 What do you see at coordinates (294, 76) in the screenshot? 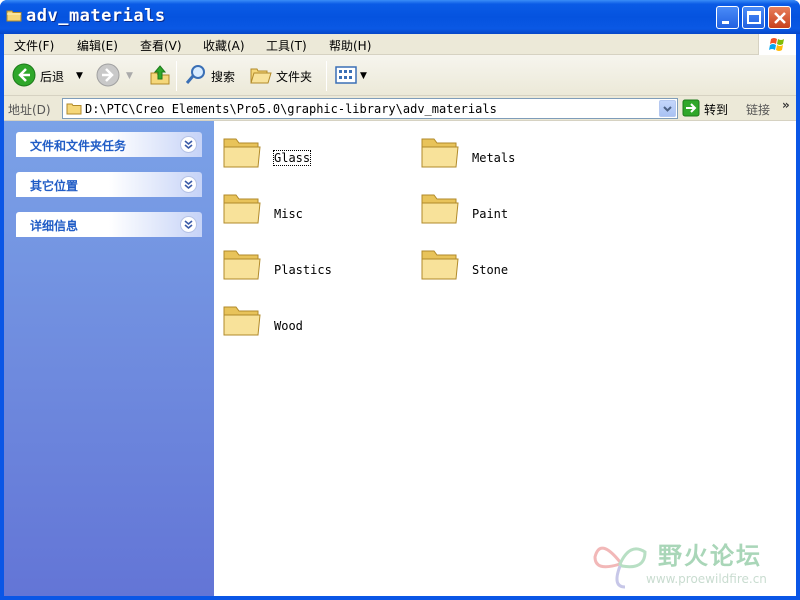
I see `folders-label: 文件夹` at bounding box center [294, 76].